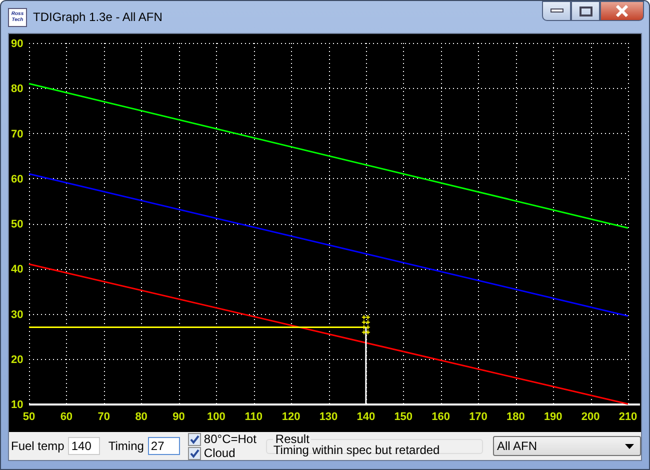 The width and height of the screenshot is (650, 470). What do you see at coordinates (220, 453) in the screenshot?
I see `checkbox-label: Cloud` at bounding box center [220, 453].